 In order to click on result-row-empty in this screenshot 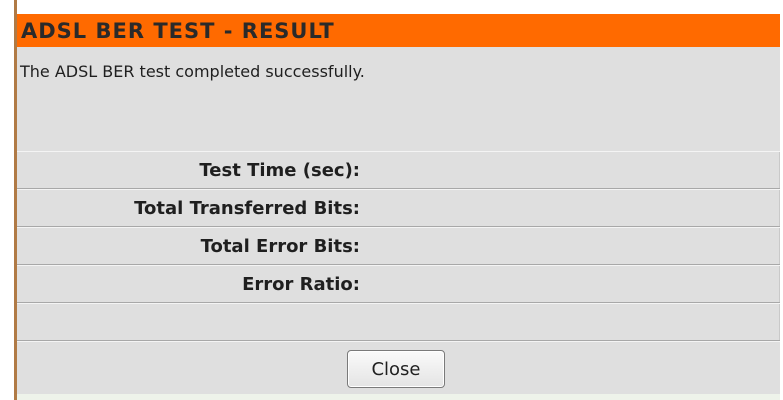, I will do `click(398, 322)`.